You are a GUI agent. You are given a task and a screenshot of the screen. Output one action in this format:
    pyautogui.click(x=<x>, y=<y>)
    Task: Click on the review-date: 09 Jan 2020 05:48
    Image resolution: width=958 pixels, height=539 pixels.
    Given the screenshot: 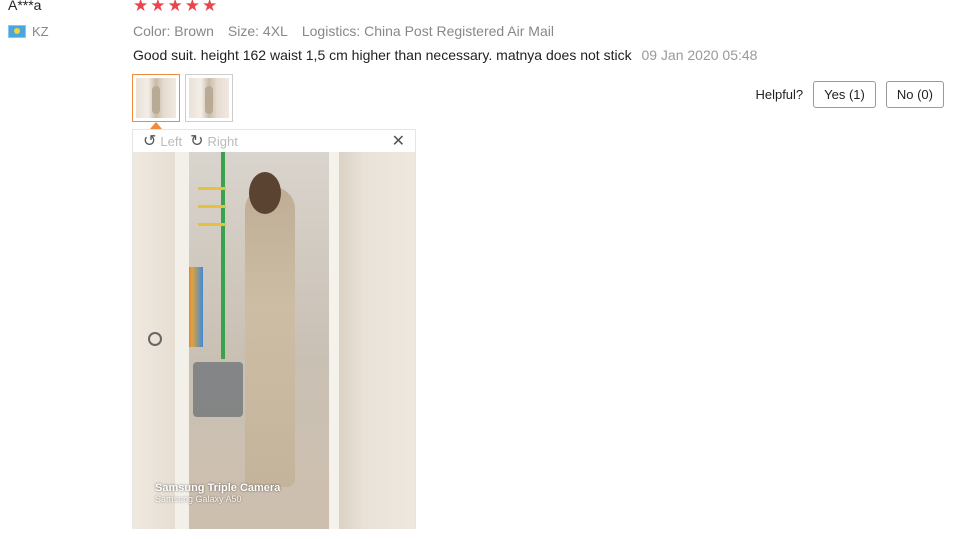 What is the action you would take?
    pyautogui.click(x=699, y=55)
    